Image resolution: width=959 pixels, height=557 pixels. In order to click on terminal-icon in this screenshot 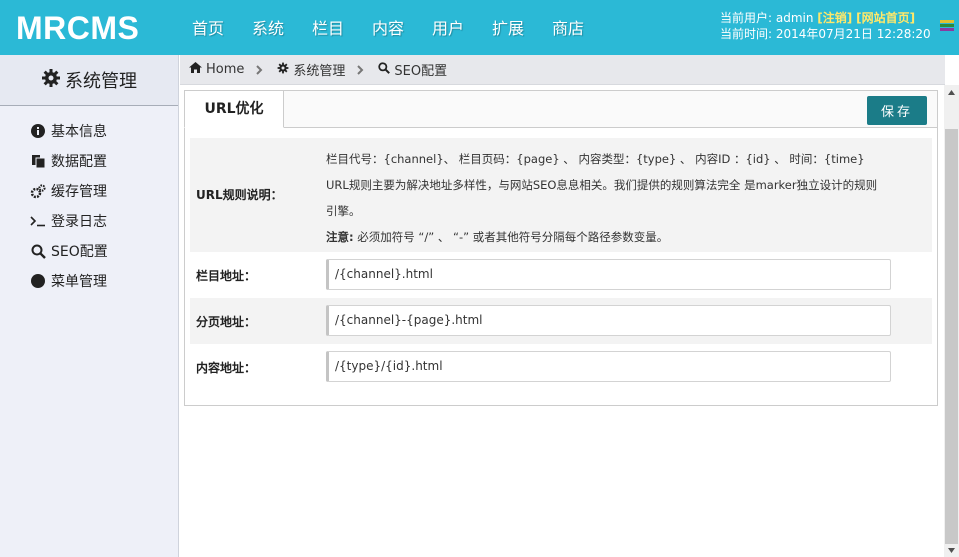, I will do `click(38, 221)`.